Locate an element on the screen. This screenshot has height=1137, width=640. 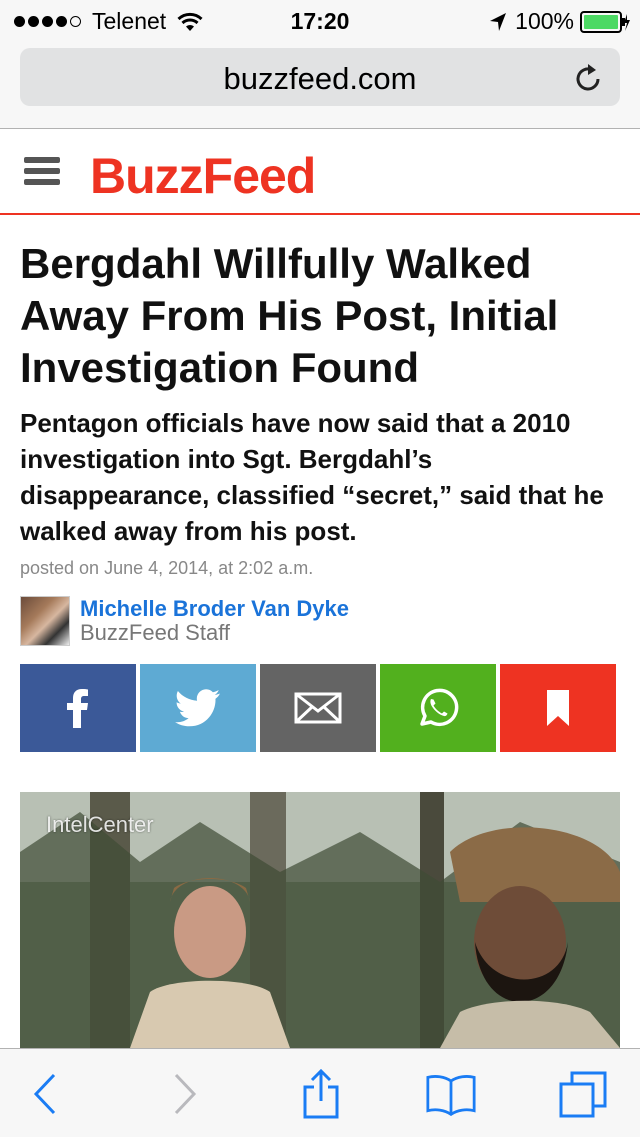
buzzfeed-logo: BuzzFeed is located at coordinates (203, 176).